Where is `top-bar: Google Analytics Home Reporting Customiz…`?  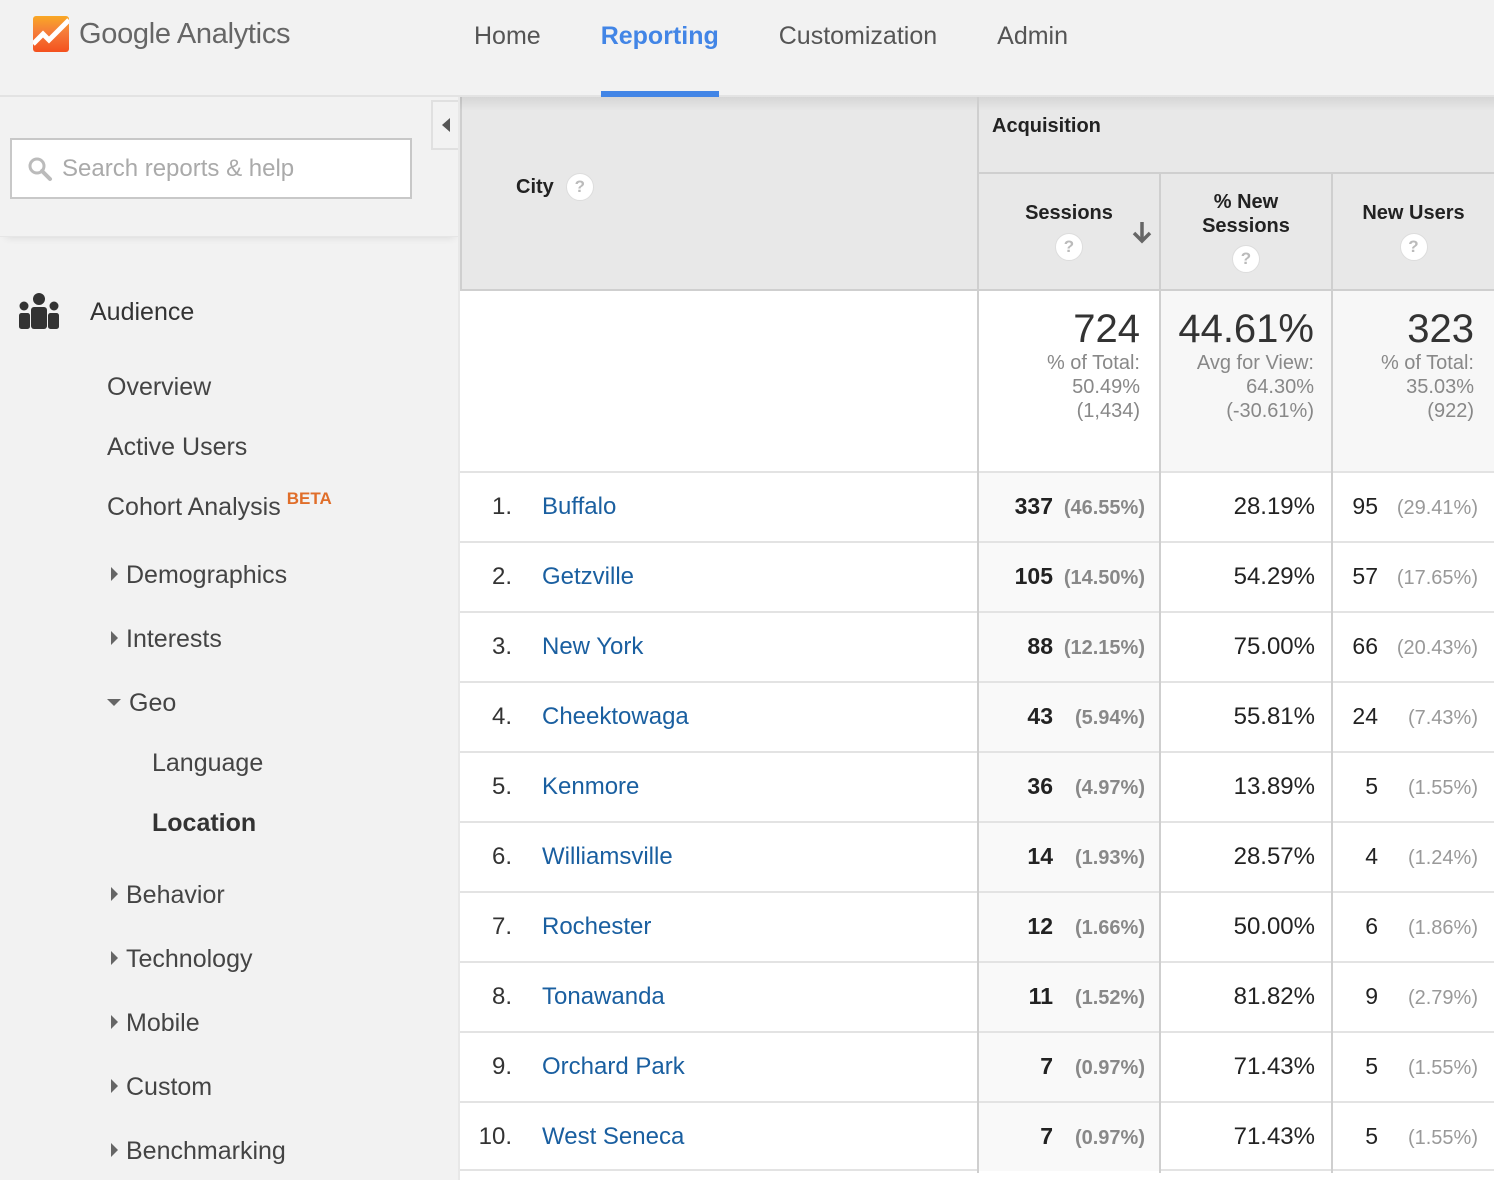 top-bar: Google Analytics Home Reporting Customiz… is located at coordinates (747, 49).